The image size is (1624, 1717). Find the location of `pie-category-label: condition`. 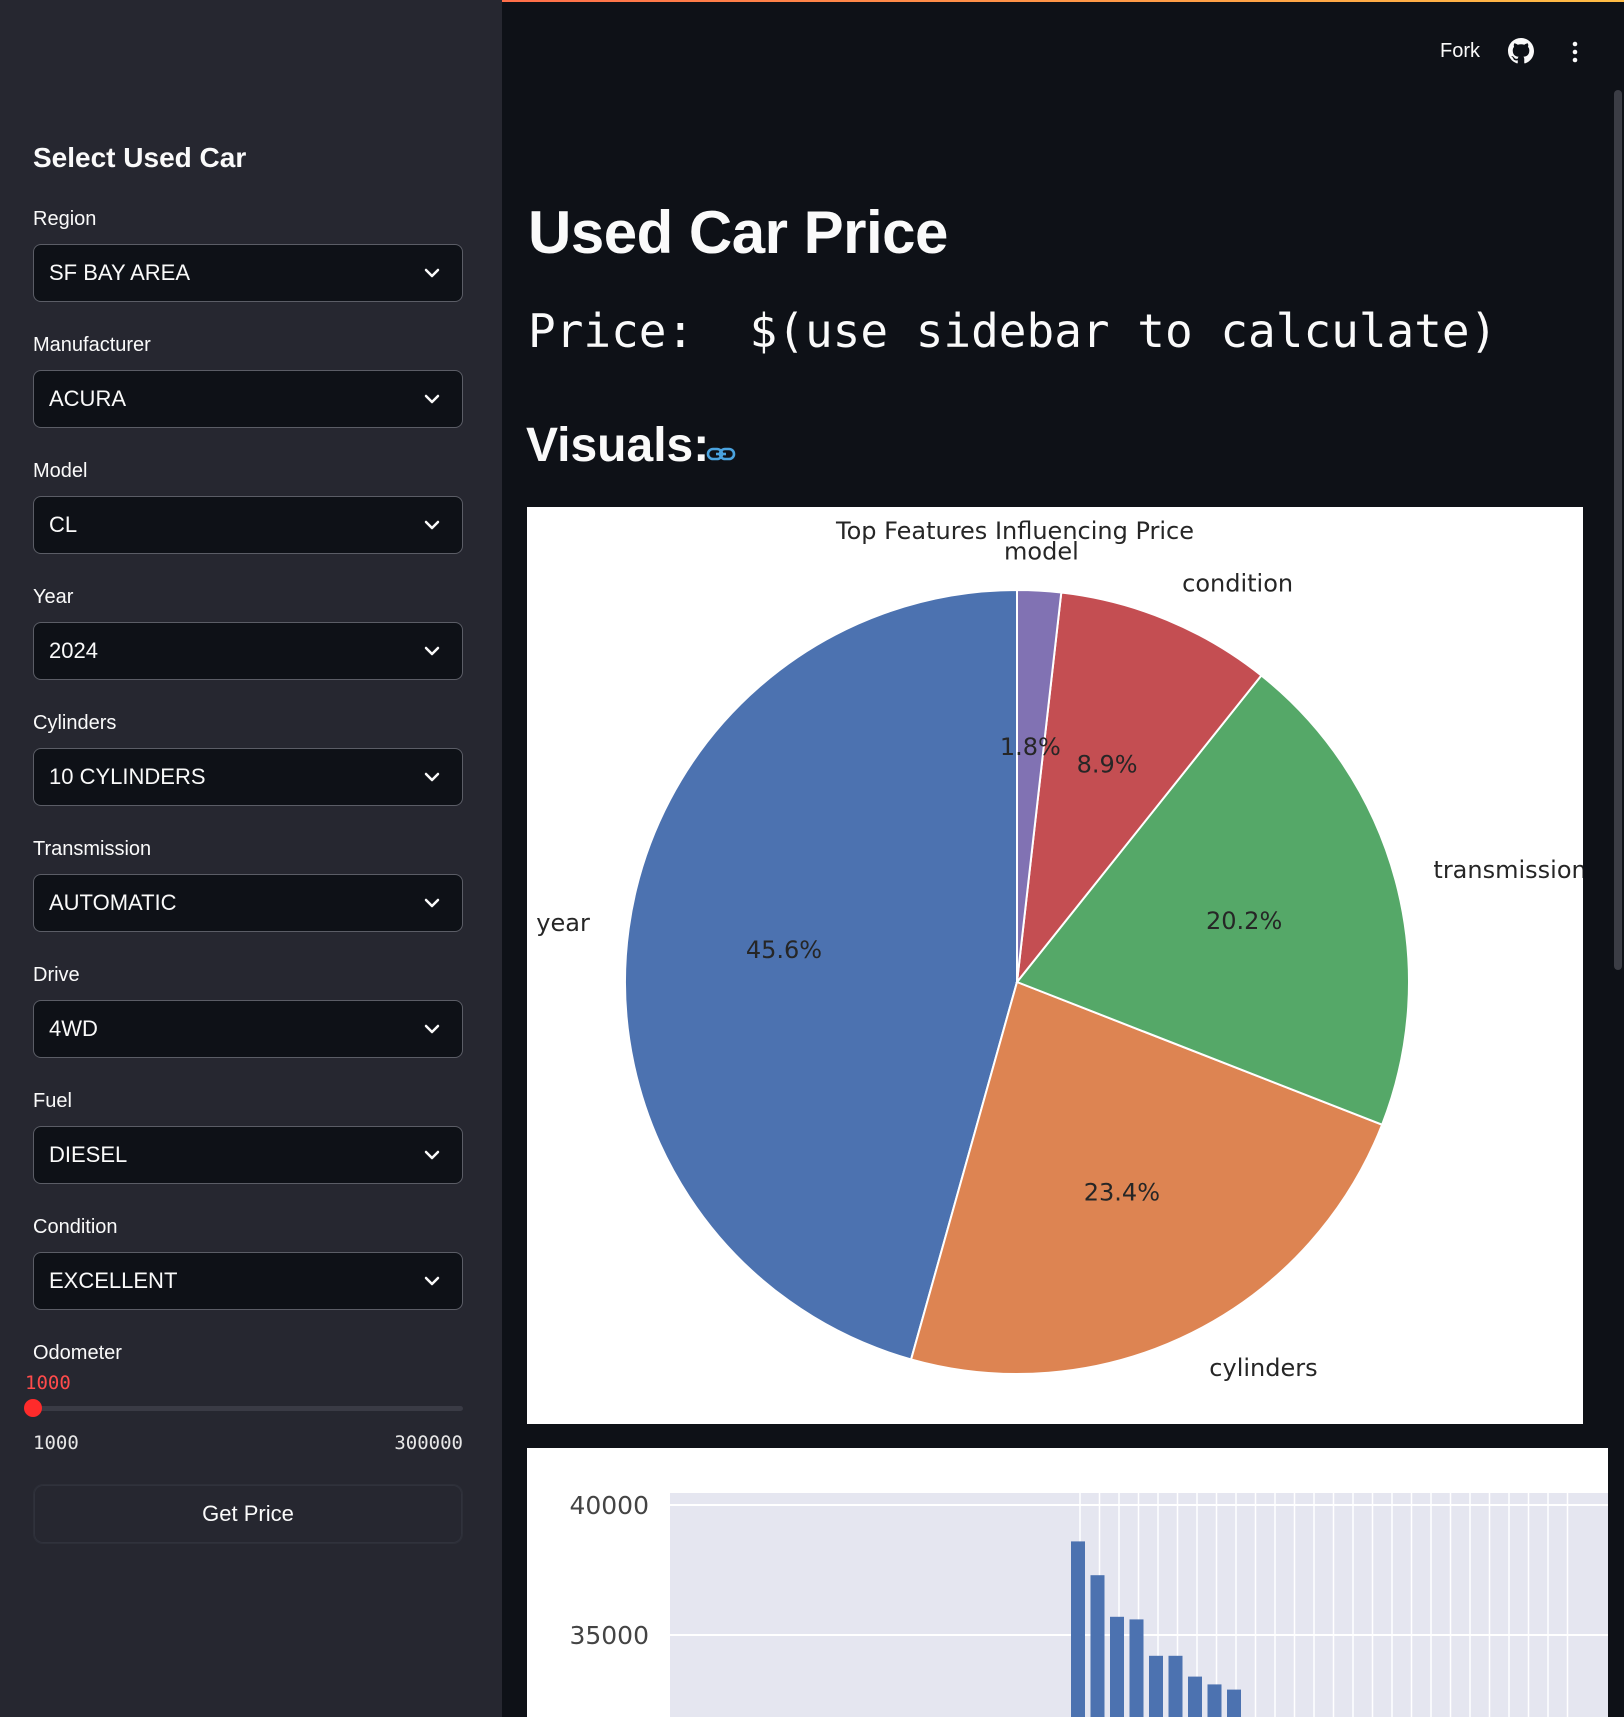

pie-category-label: condition is located at coordinates (1237, 584).